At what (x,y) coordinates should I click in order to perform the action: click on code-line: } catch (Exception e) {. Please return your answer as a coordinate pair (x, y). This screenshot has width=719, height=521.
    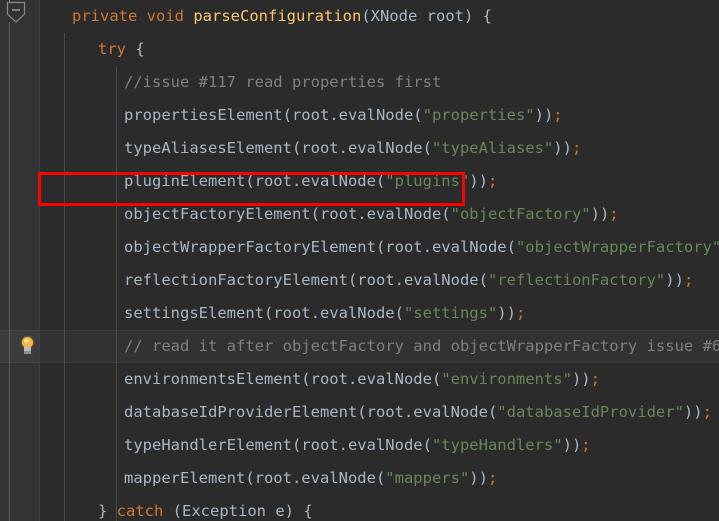
    Looking at the image, I should click on (379, 508).